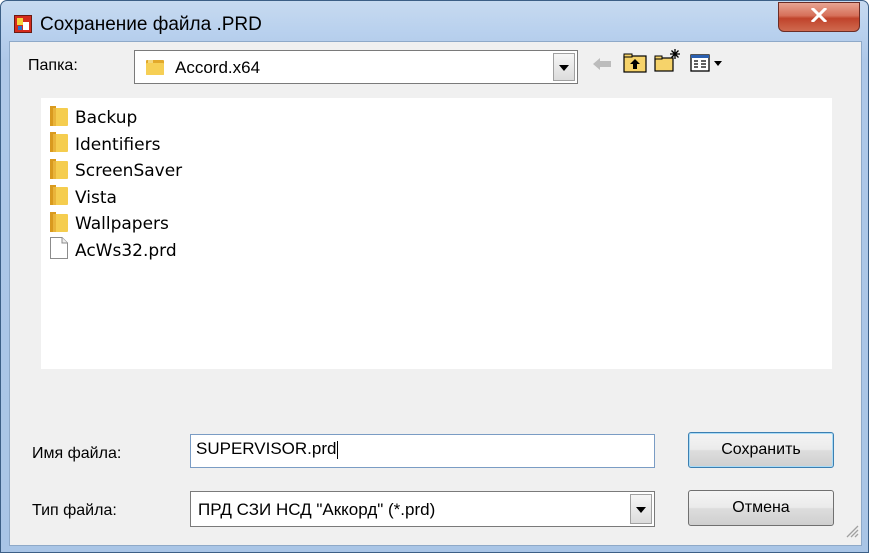 This screenshot has height=553, width=869. I want to click on close-x-icon, so click(819, 16).